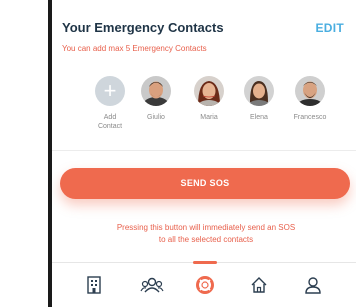  I want to click on add-contact-button: + Add Contact, so click(110, 103).